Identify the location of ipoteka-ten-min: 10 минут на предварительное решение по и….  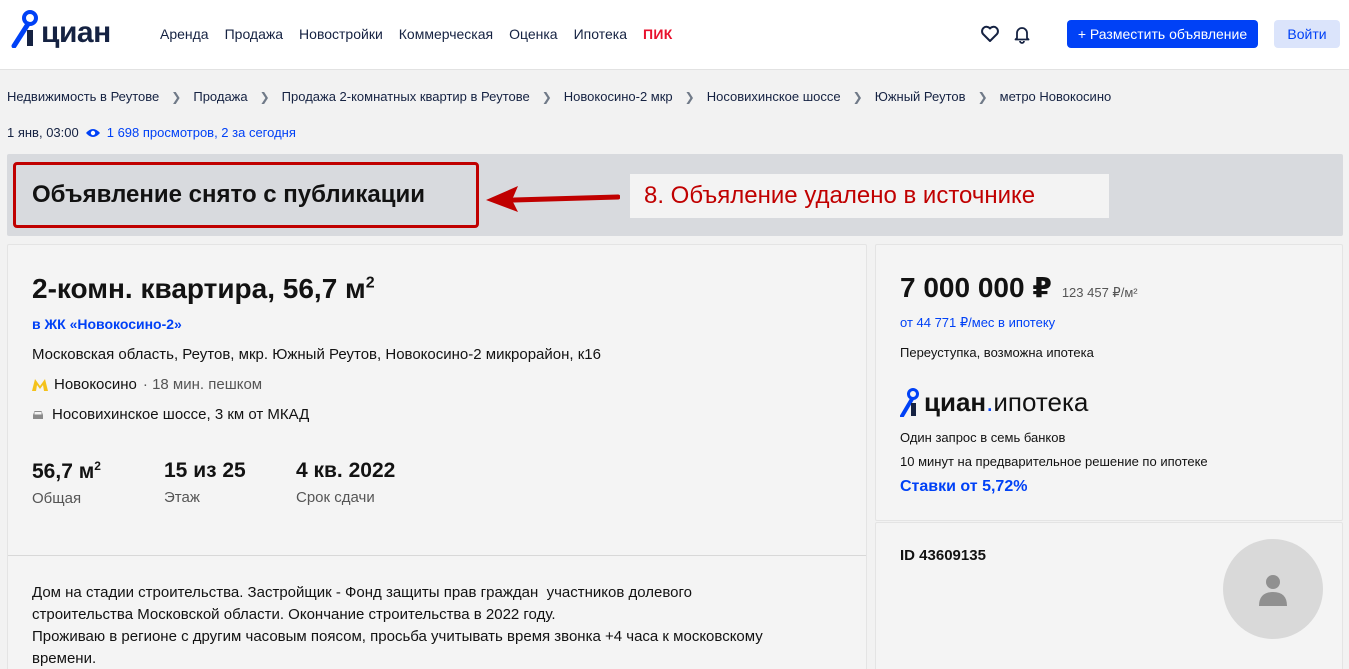
(1054, 461).